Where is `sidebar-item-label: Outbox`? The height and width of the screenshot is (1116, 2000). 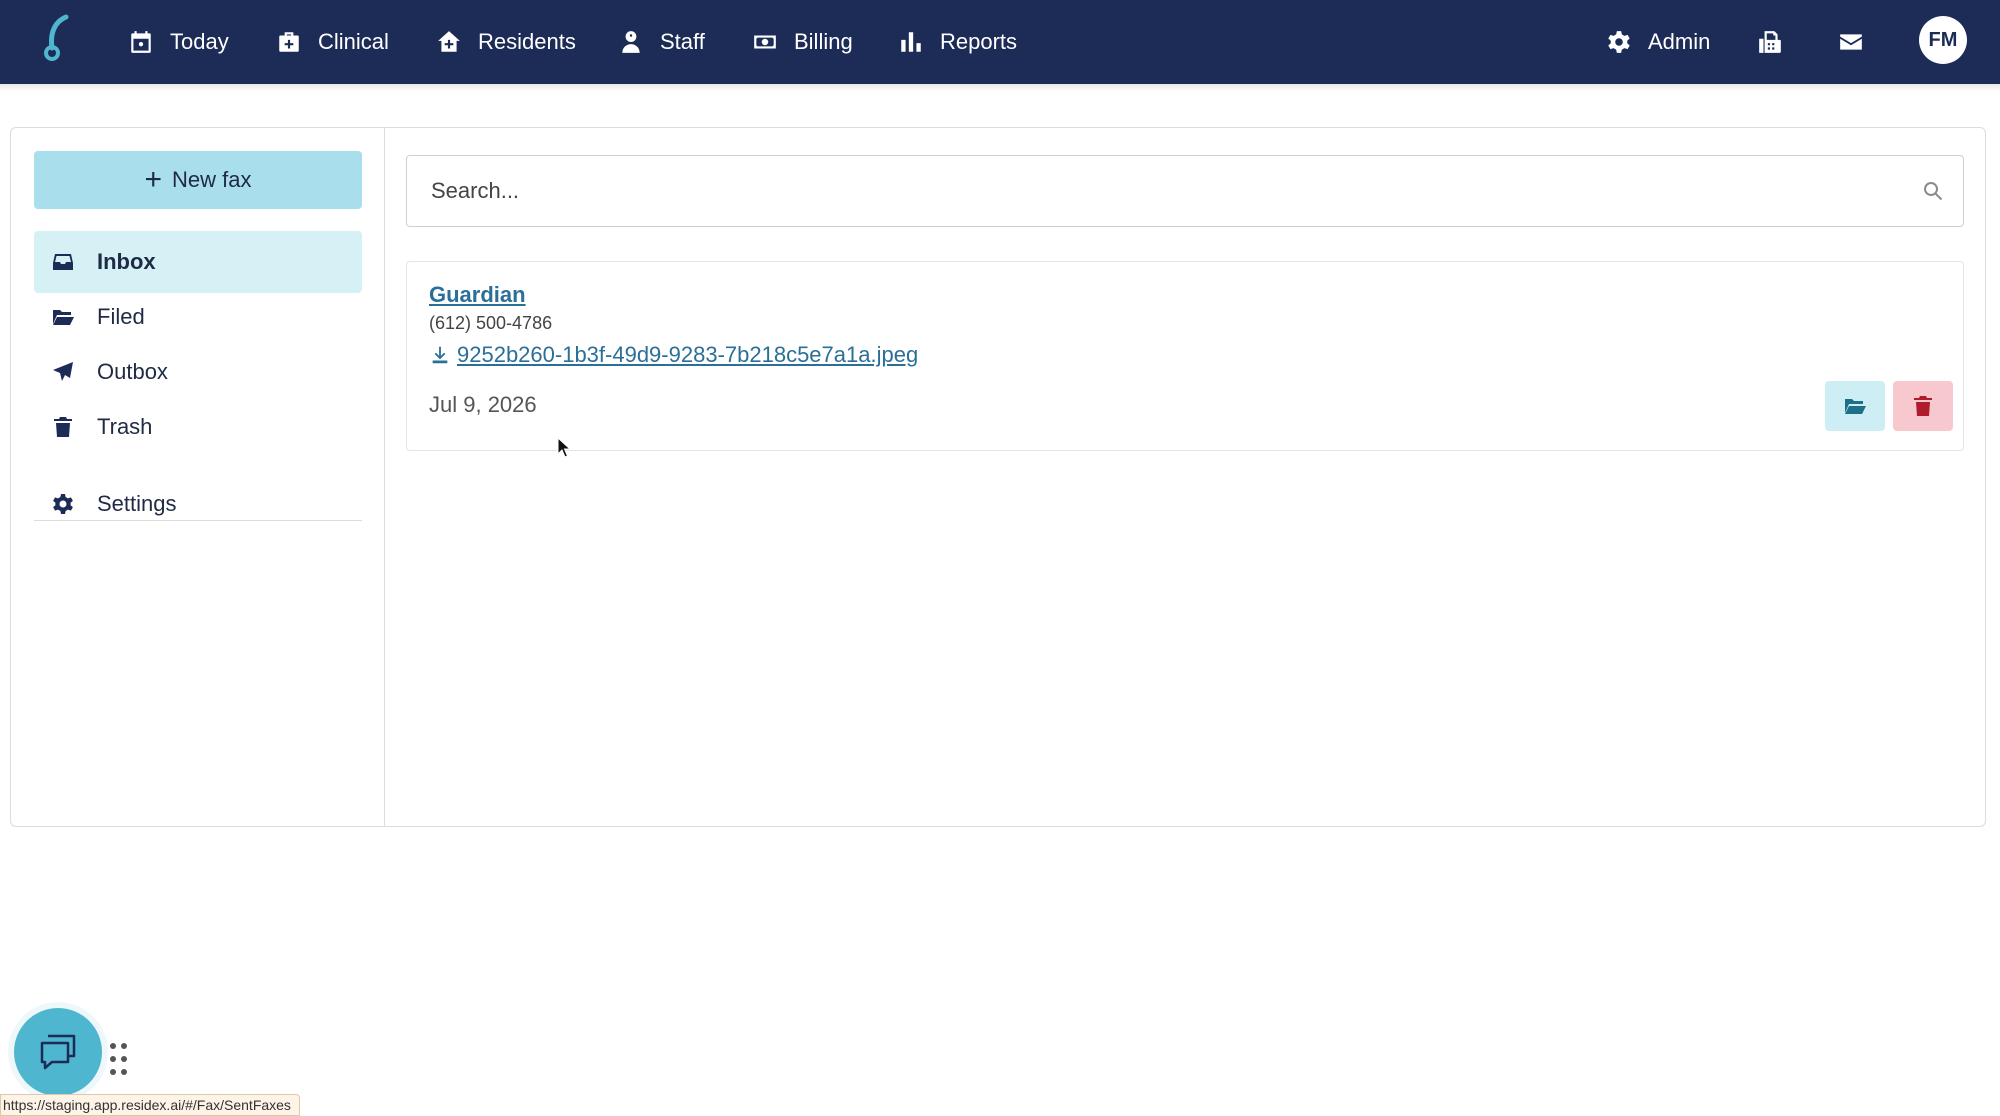 sidebar-item-label: Outbox is located at coordinates (132, 371).